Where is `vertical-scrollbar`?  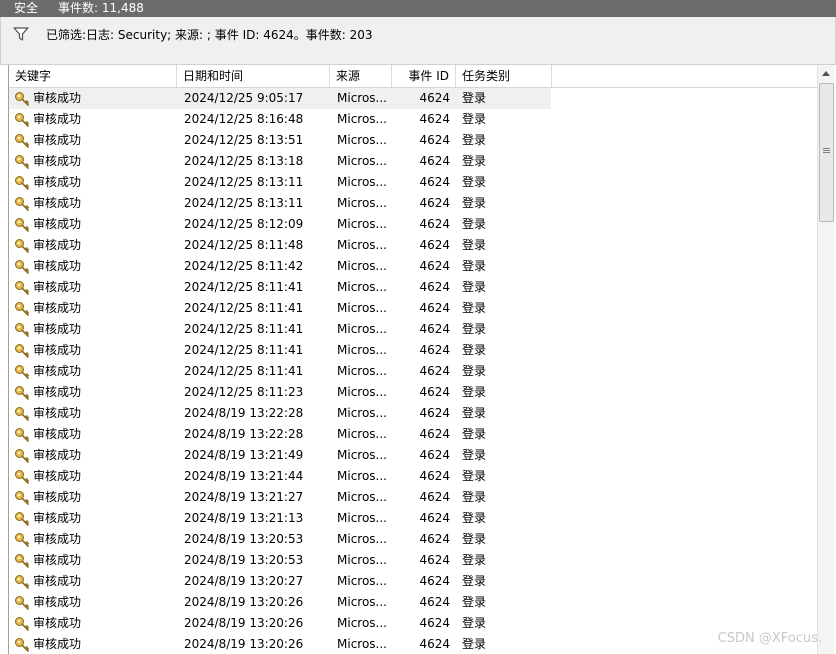 vertical-scrollbar is located at coordinates (825, 359).